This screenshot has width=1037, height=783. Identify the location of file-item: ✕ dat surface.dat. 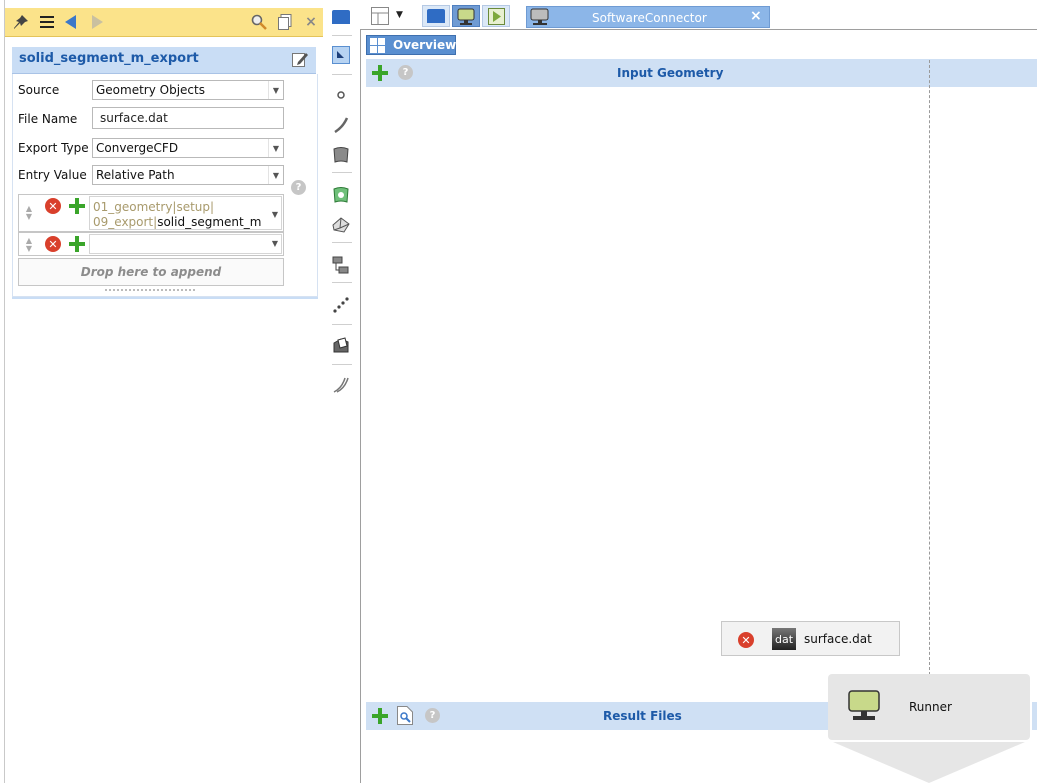
(810, 638).